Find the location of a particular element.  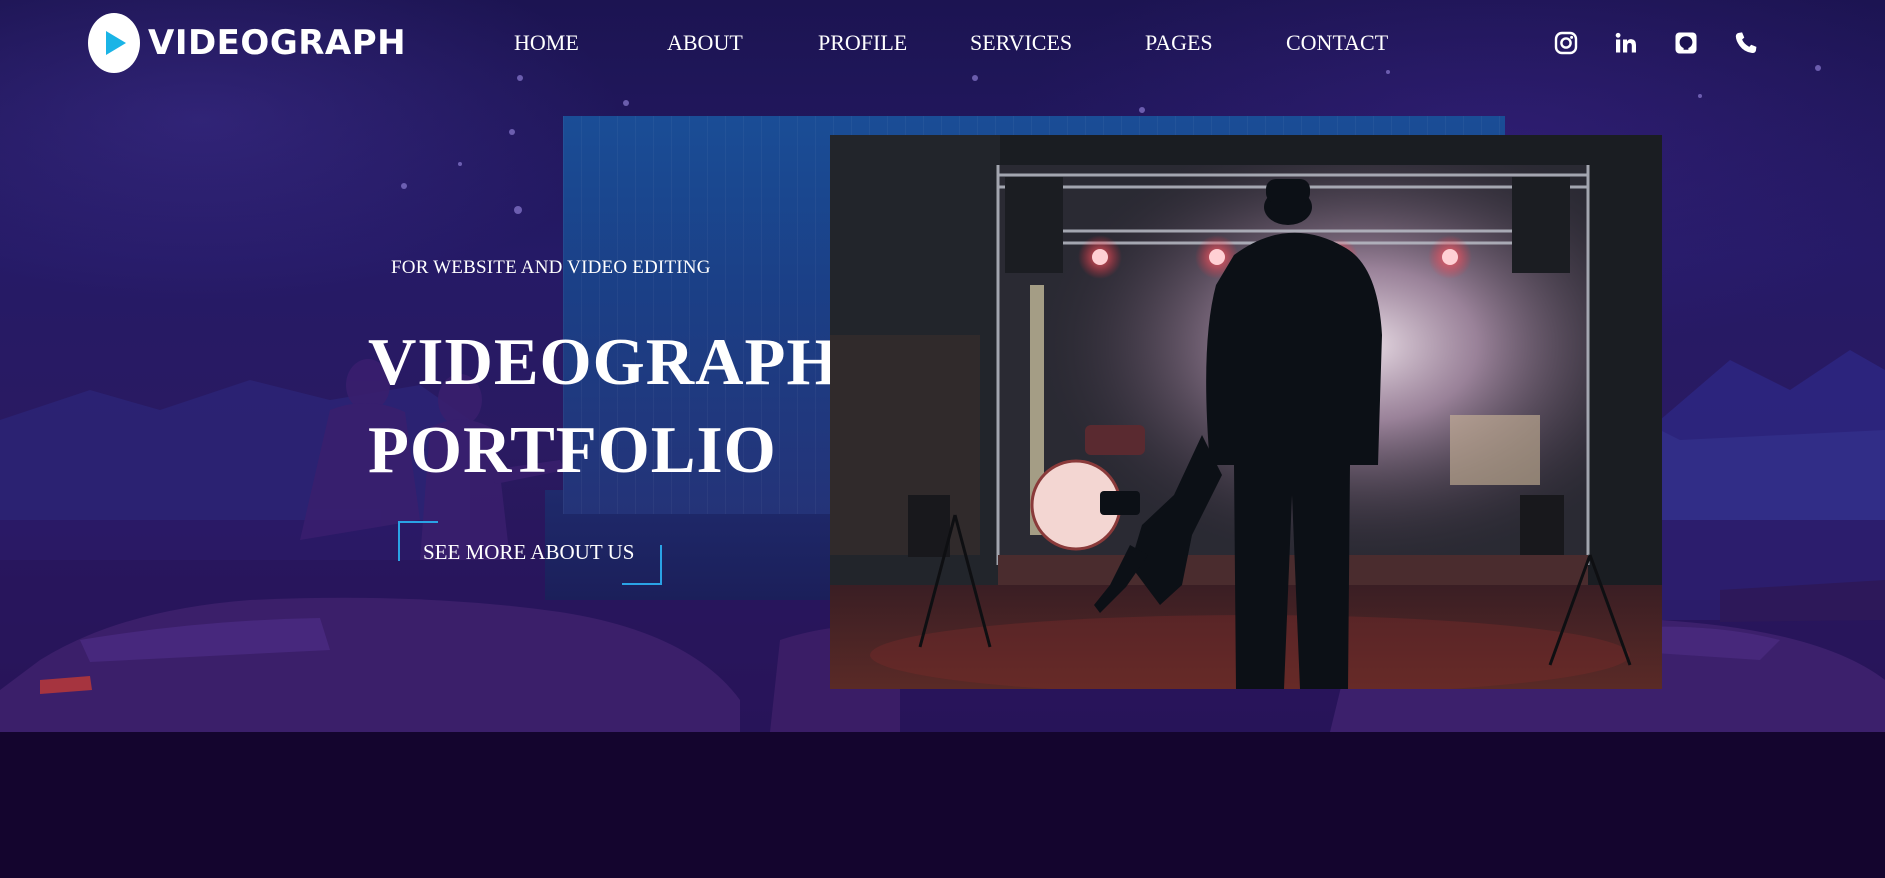

github-icon is located at coordinates (1686, 43).